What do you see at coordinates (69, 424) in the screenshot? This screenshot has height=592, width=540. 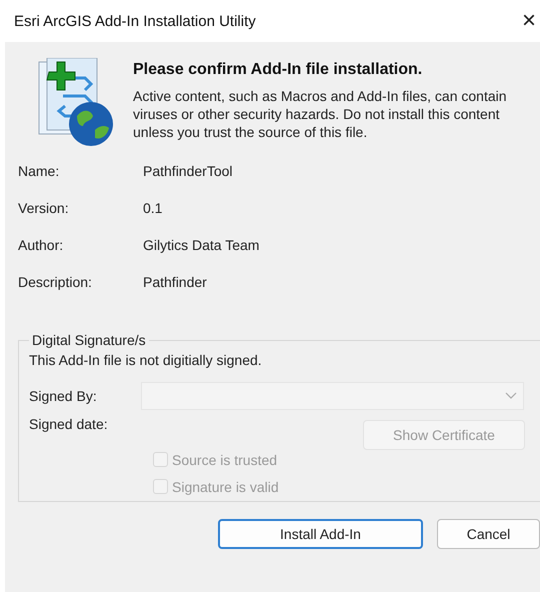 I see `signed-date-label: Signed date:` at bounding box center [69, 424].